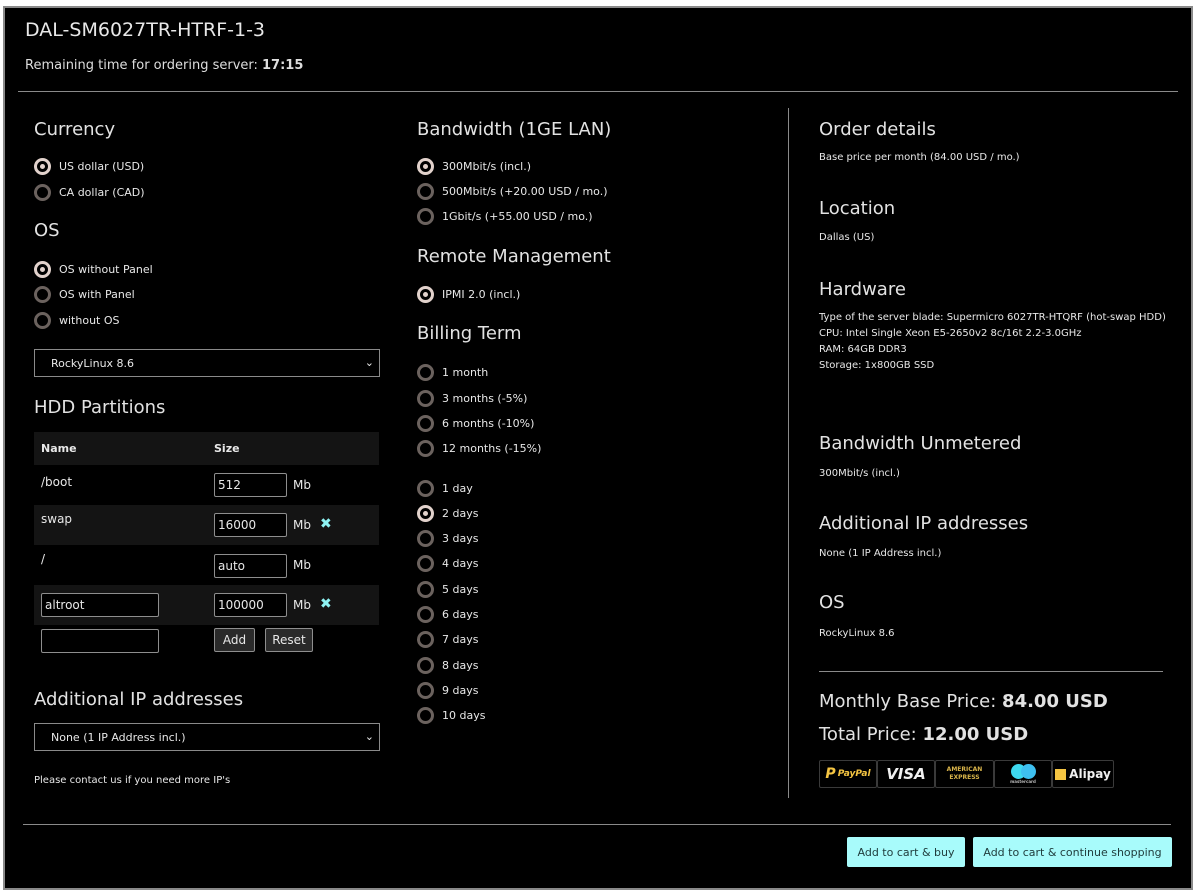 The width and height of the screenshot is (1200, 895). What do you see at coordinates (460, 639) in the screenshot?
I see `radio-label: 7 days` at bounding box center [460, 639].